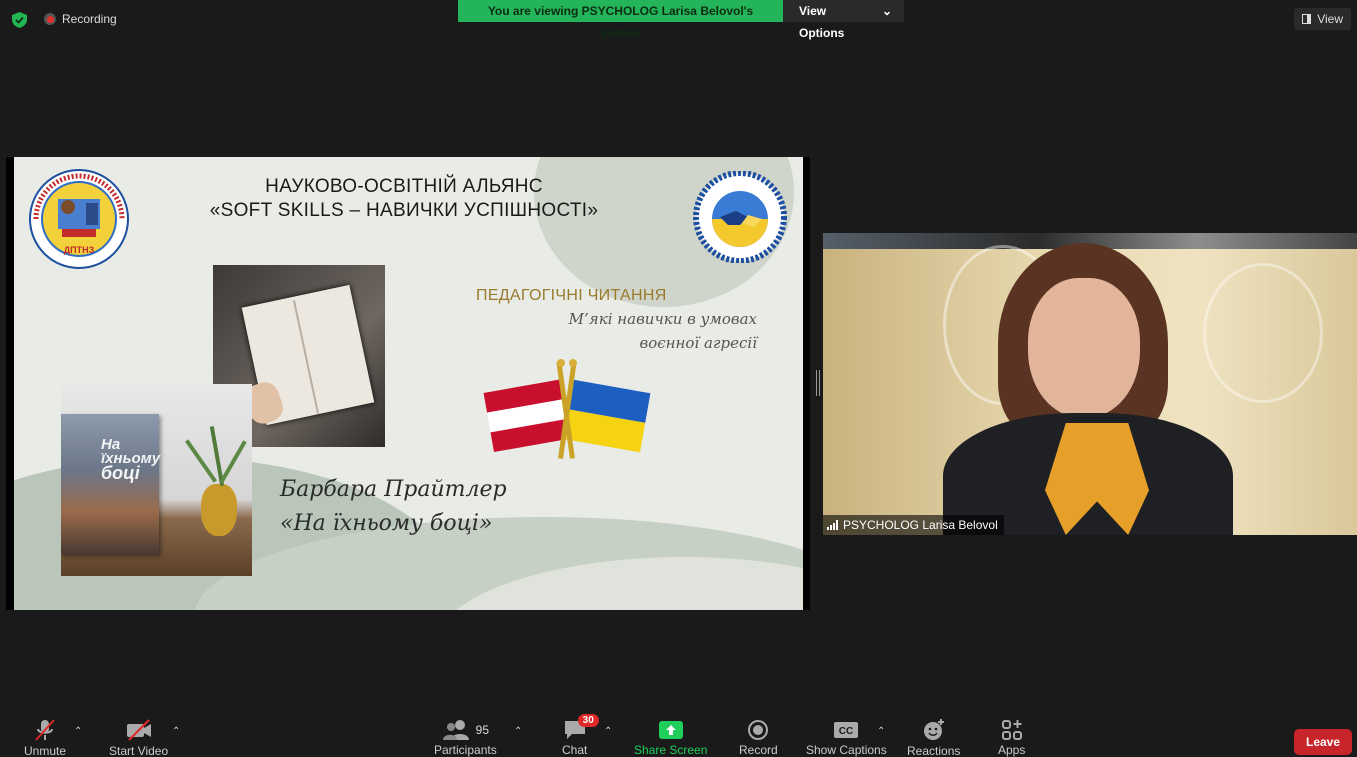 This screenshot has height=757, width=1357. I want to click on resize-handle, so click(818, 383).